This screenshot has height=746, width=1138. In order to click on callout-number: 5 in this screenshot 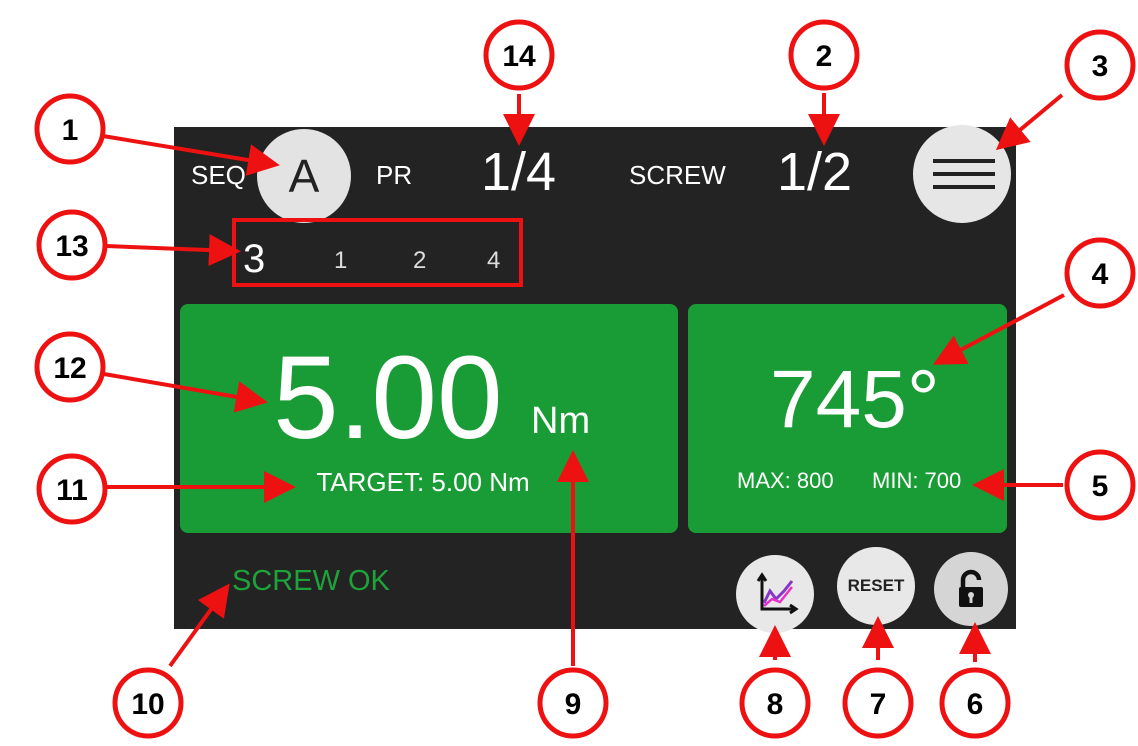, I will do `click(1100, 486)`.